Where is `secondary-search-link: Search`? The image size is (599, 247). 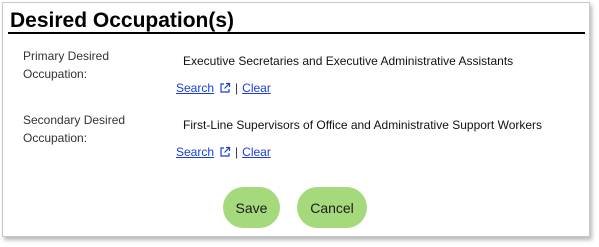 secondary-search-link: Search is located at coordinates (195, 152).